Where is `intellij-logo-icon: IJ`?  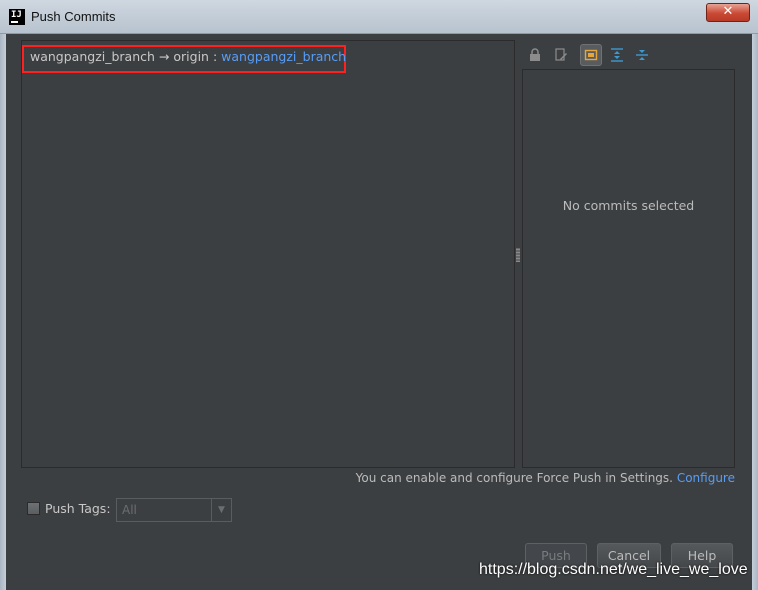
intellij-logo-icon: IJ is located at coordinates (17, 17).